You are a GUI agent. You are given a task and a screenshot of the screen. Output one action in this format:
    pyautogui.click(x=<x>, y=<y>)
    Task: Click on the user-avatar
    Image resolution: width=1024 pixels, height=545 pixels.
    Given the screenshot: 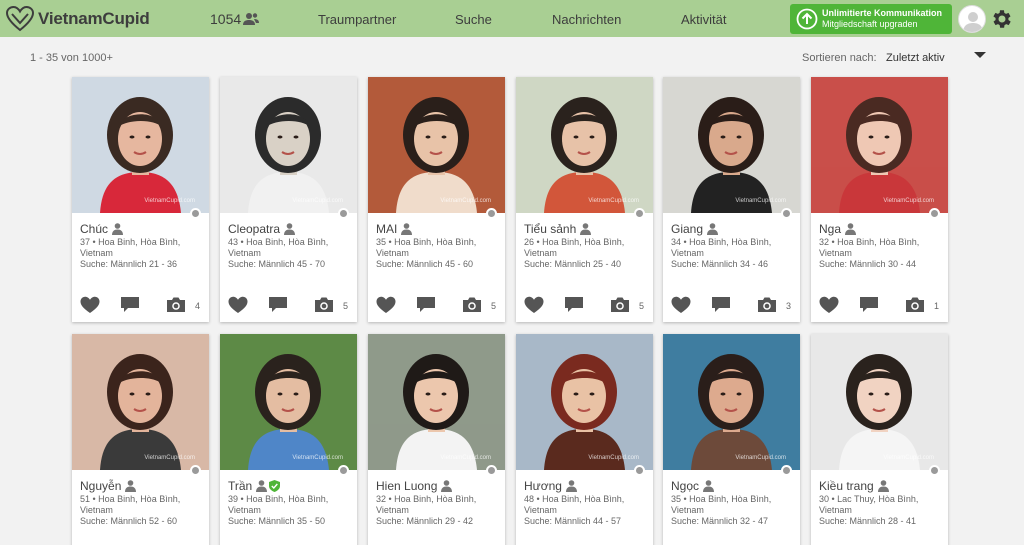 What is the action you would take?
    pyautogui.click(x=972, y=19)
    